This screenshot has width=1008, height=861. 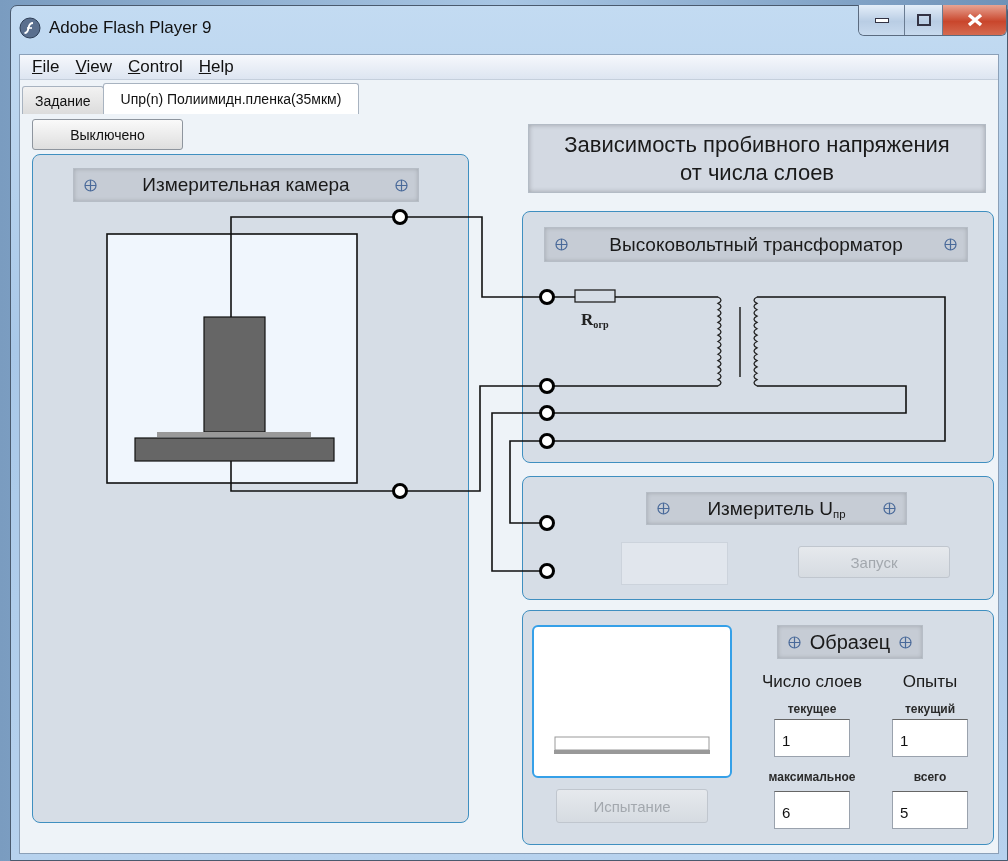 I want to click on minimize-icon, so click(x=881, y=20).